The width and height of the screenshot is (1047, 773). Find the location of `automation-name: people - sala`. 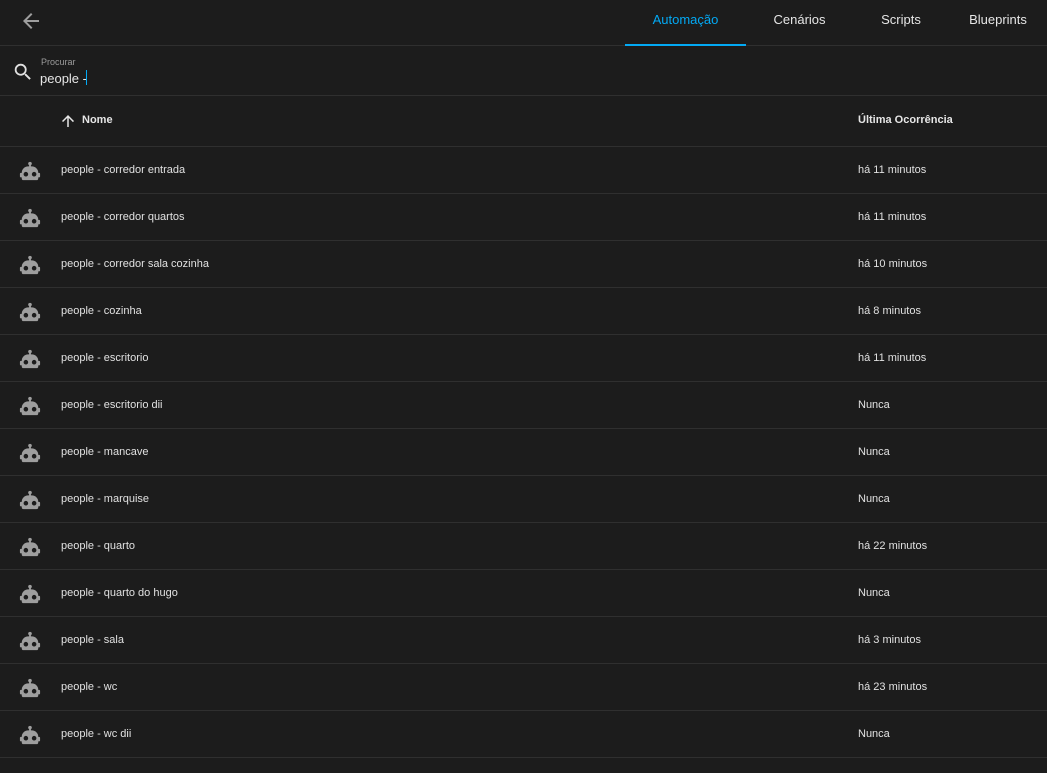

automation-name: people - sala is located at coordinates (92, 640).